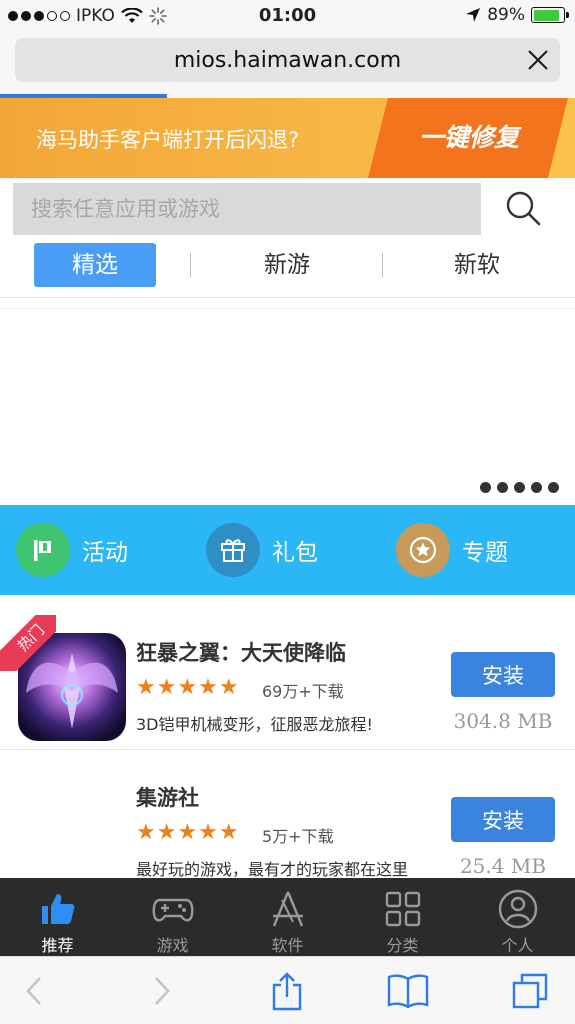 This screenshot has height=1024, width=575. I want to click on share-icon, so click(287, 991).